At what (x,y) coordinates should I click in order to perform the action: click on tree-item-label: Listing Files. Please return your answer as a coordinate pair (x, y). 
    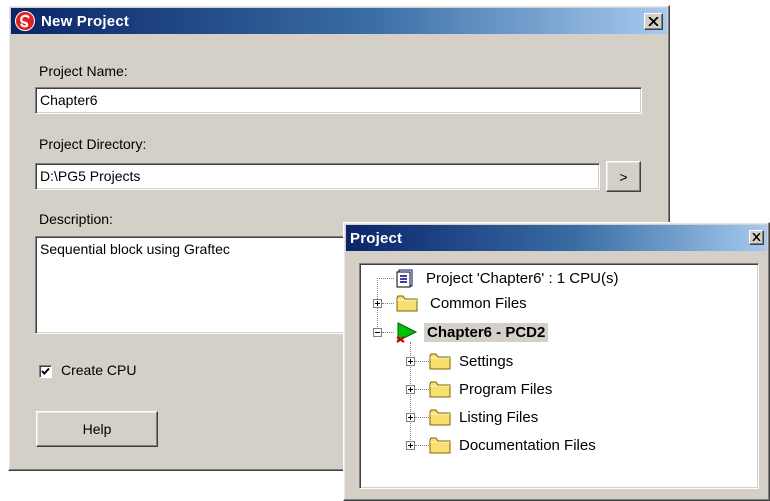
    Looking at the image, I should click on (499, 417).